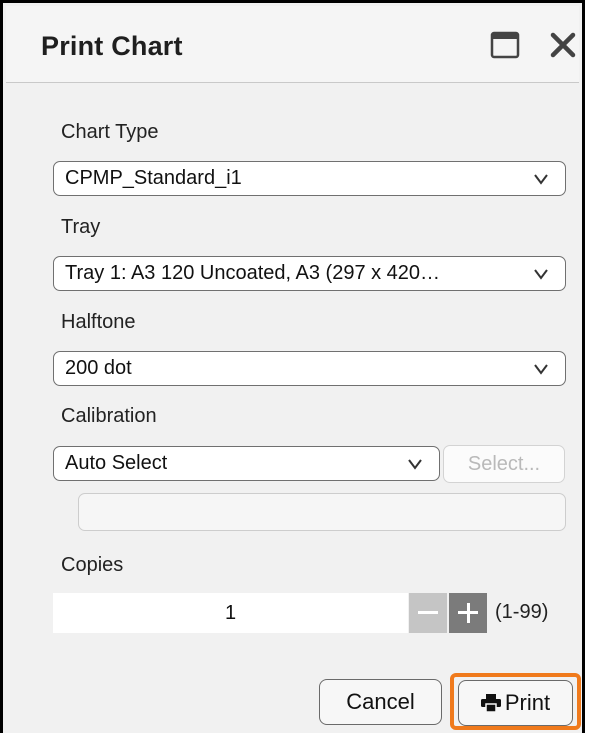 The width and height of the screenshot is (590, 733). I want to click on print-button-label: Print, so click(527, 702).